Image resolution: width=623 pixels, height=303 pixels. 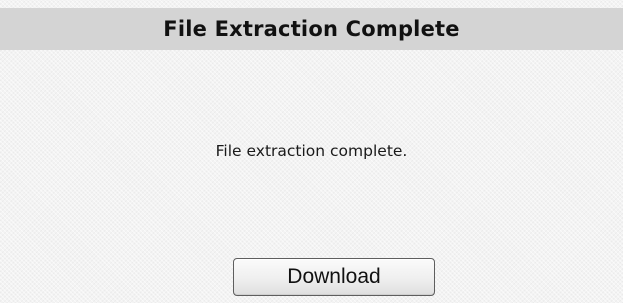 I want to click on status-message: File extraction complete., so click(x=311, y=151).